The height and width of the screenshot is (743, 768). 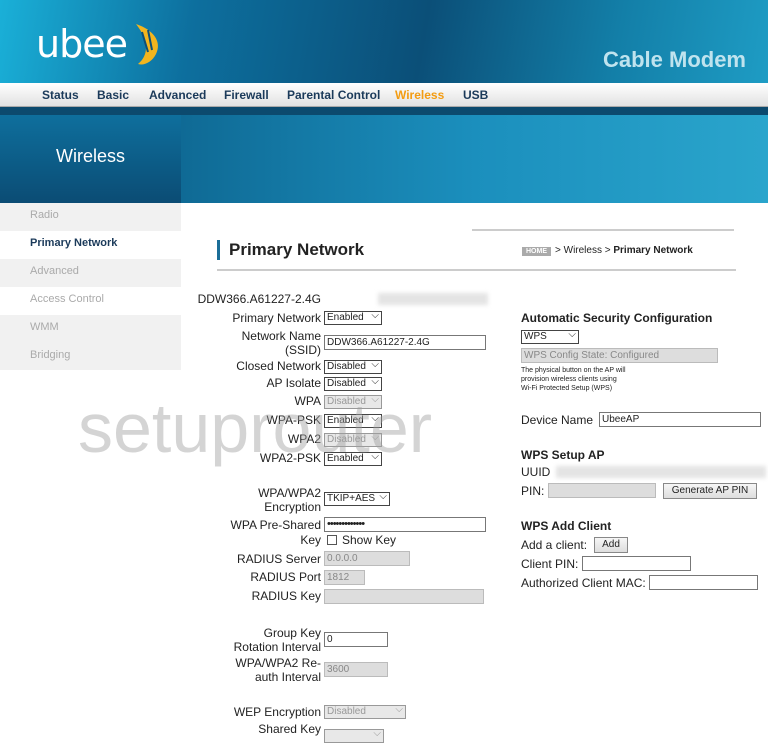 What do you see at coordinates (332, 540) in the screenshot?
I see `show-key-checkbox` at bounding box center [332, 540].